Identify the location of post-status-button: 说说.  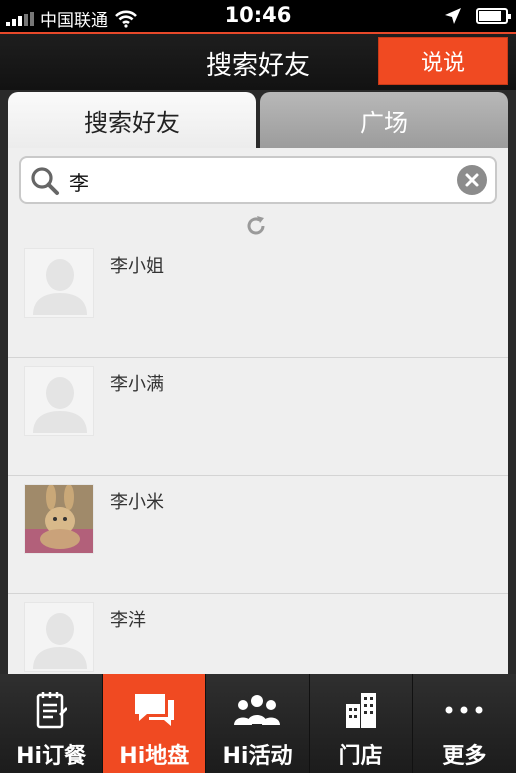
(443, 61).